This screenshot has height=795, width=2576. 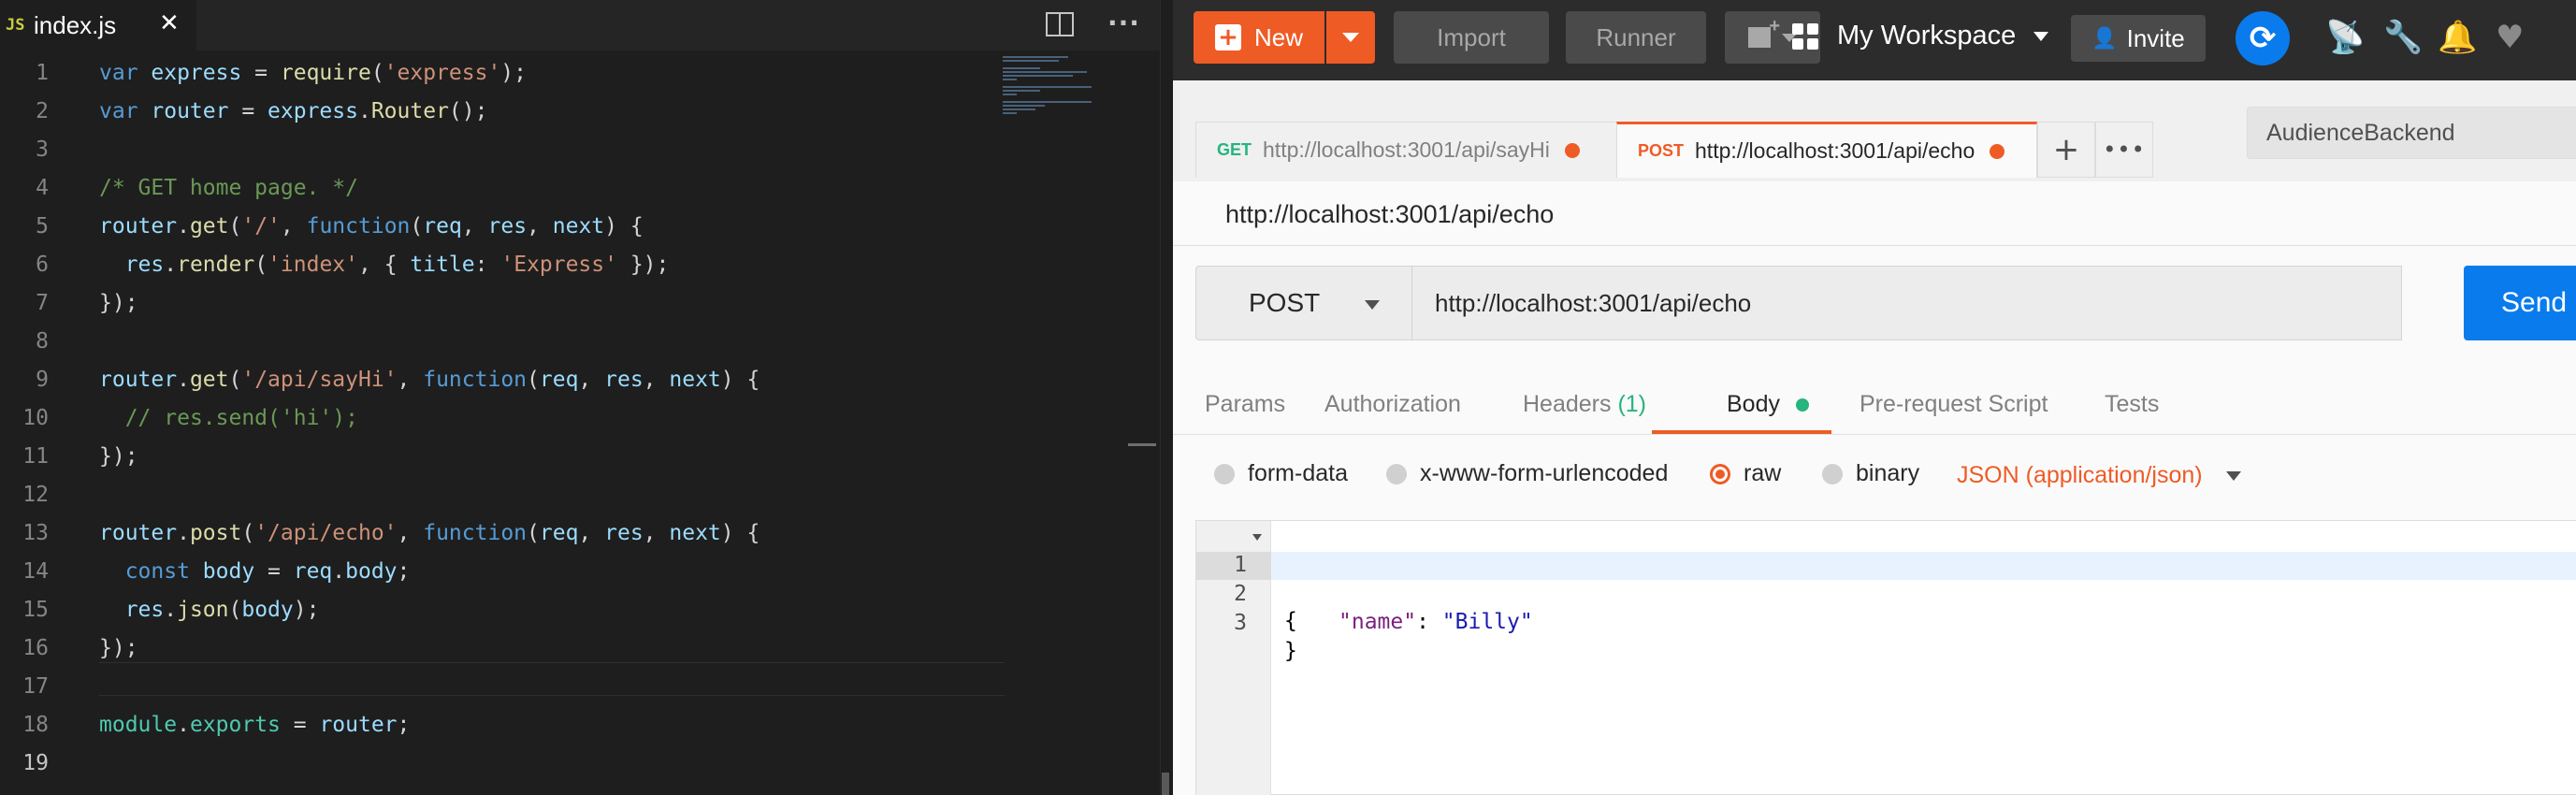 I want to click on environment-selector: AudienceBackend, so click(x=2411, y=133).